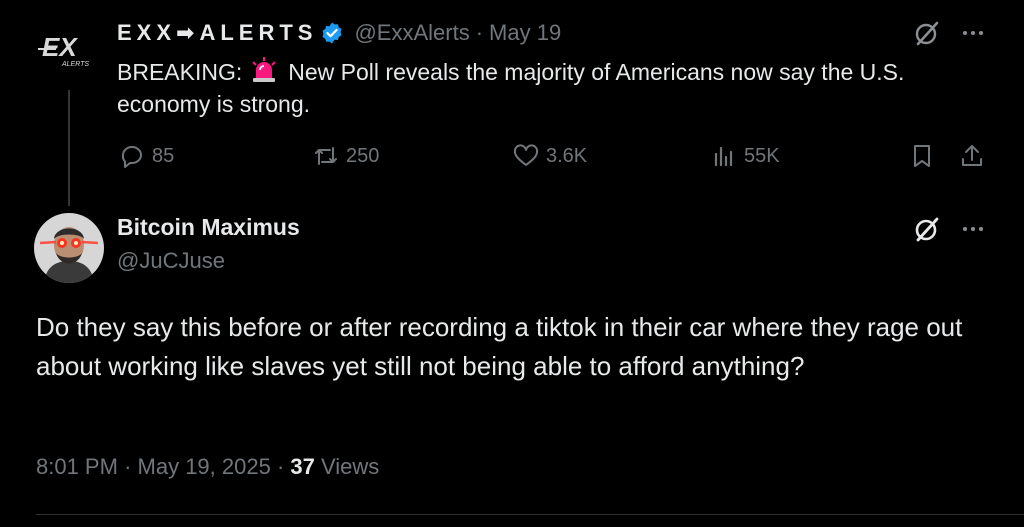 Image resolution: width=1024 pixels, height=527 pixels. I want to click on repost-count: 250, so click(363, 155).